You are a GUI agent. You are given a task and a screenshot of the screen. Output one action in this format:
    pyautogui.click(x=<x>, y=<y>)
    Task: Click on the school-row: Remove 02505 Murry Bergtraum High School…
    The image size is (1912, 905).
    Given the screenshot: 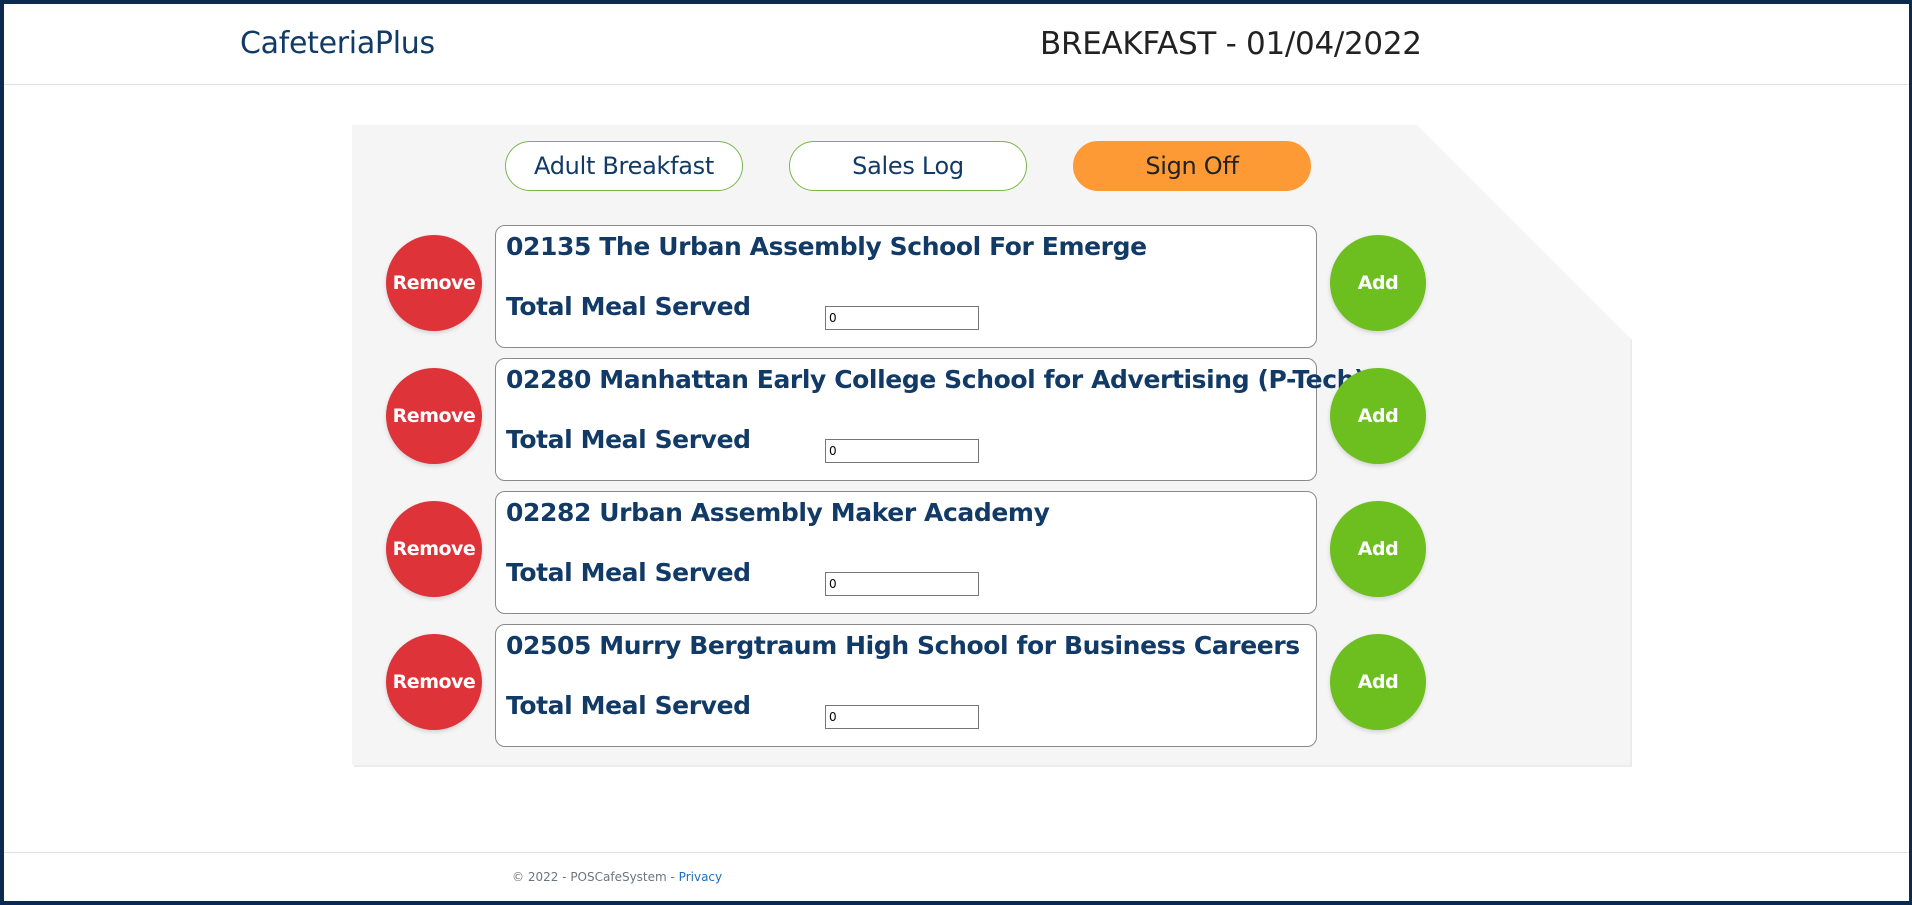 What is the action you would take?
    pyautogui.click(x=956, y=686)
    